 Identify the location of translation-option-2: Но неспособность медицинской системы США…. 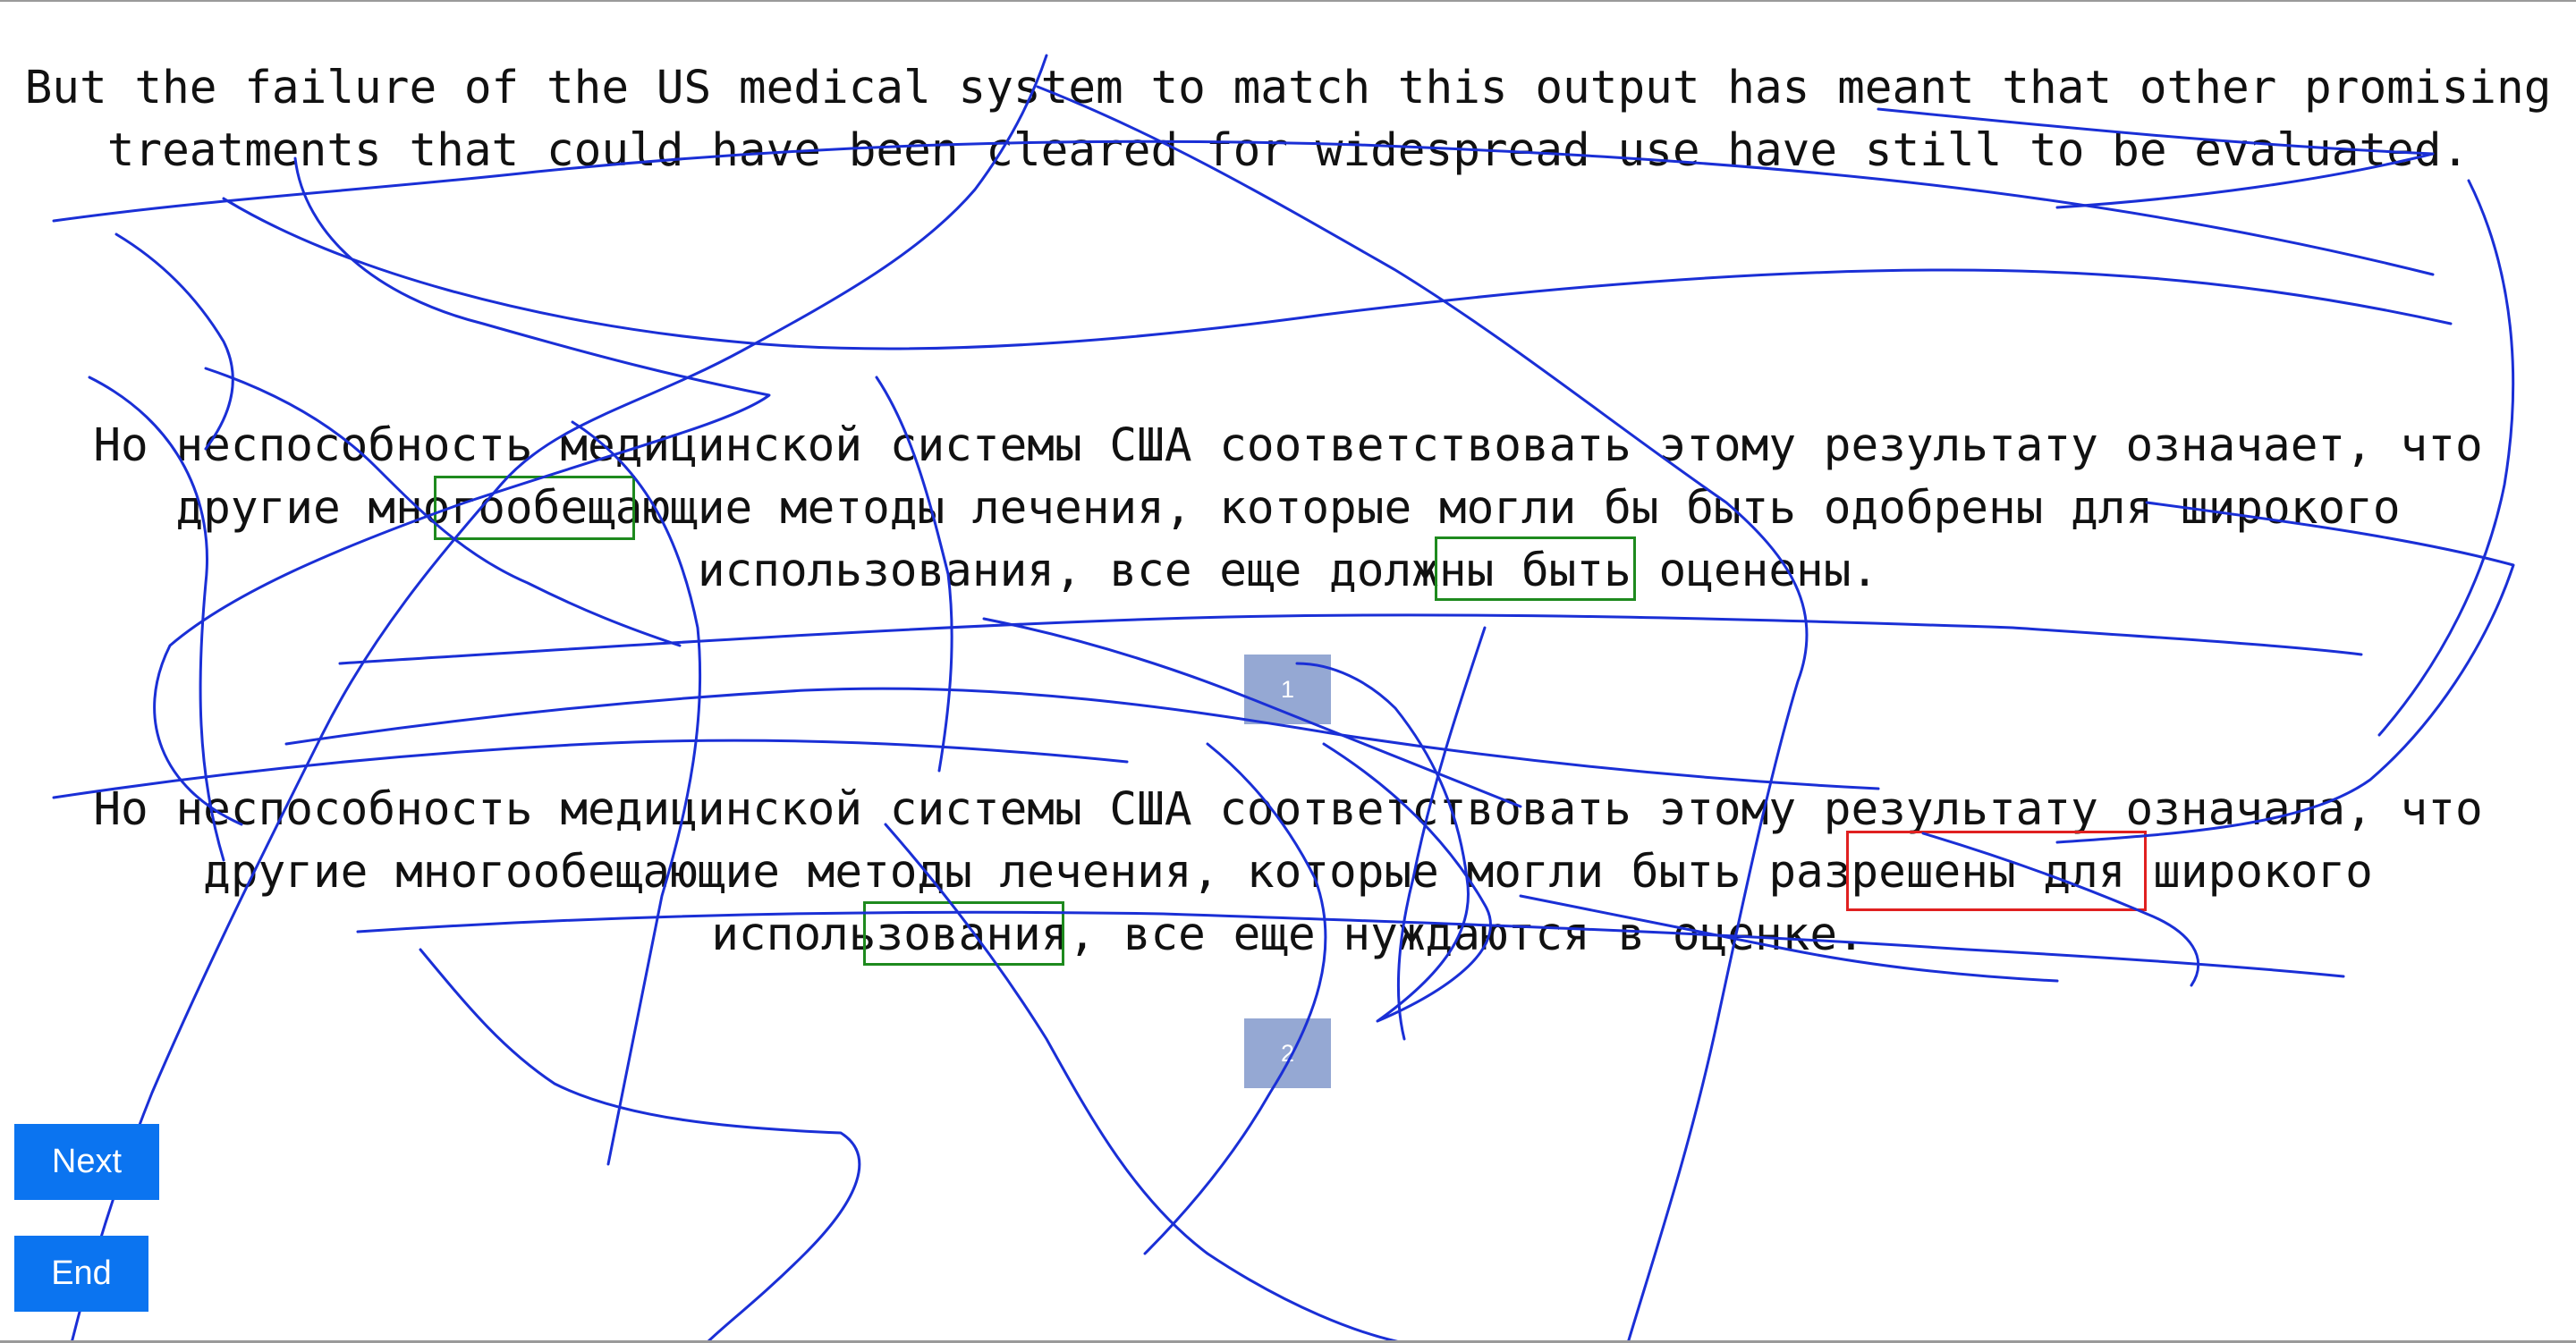
(1288, 872).